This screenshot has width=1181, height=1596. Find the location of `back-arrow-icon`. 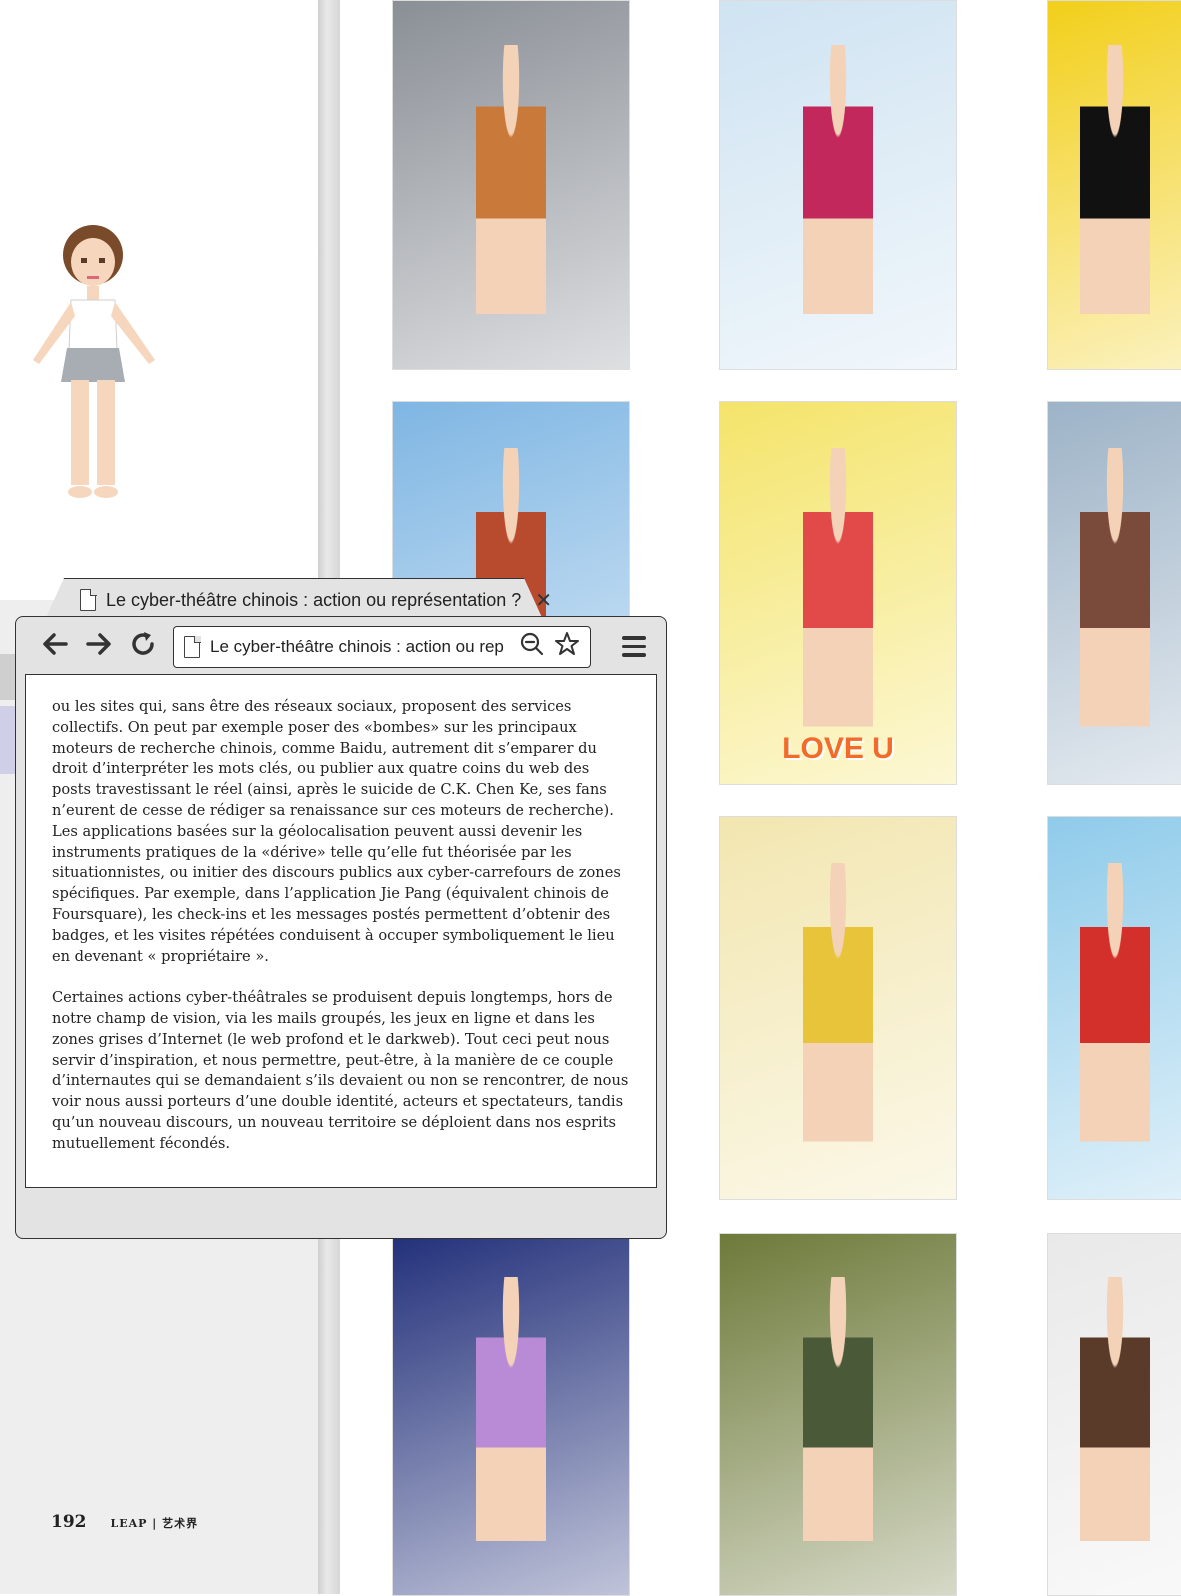

back-arrow-icon is located at coordinates (55, 647).